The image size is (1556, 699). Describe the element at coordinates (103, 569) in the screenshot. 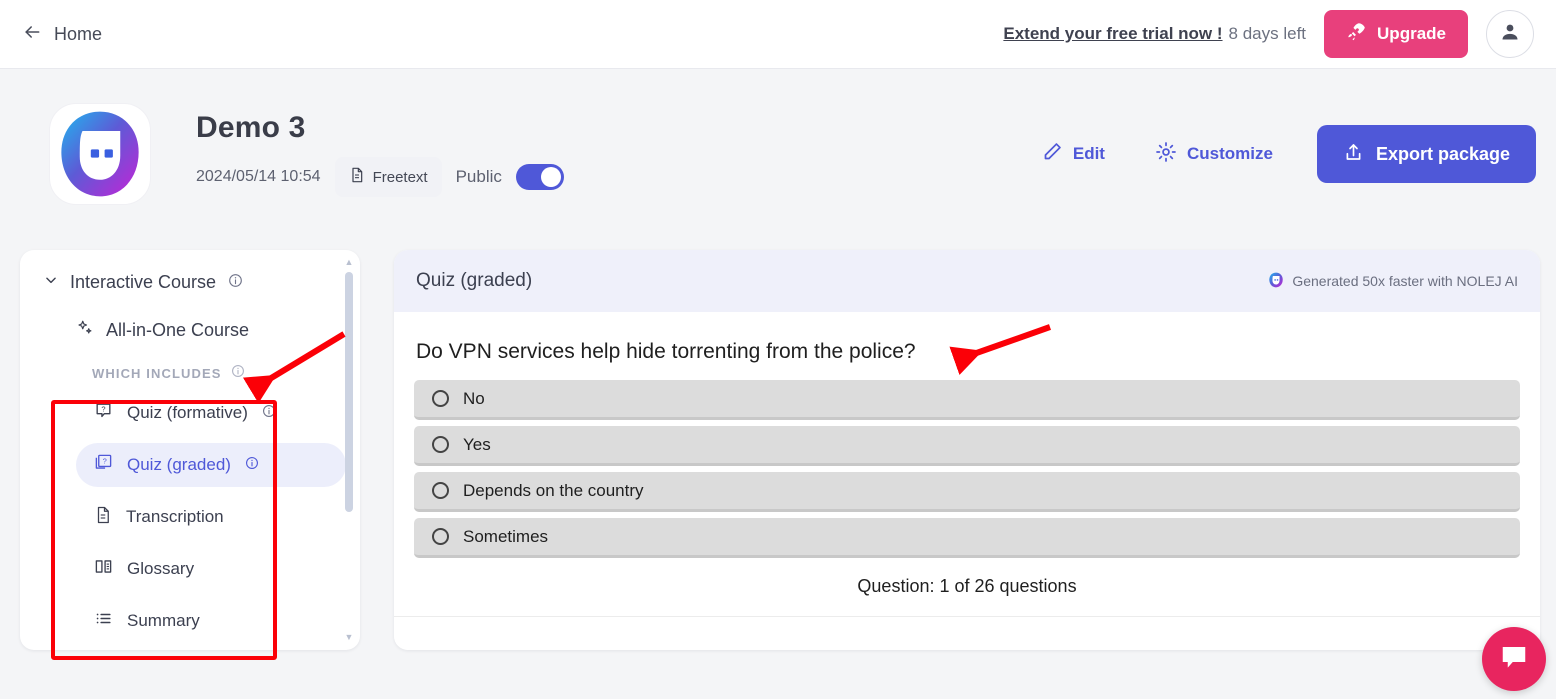

I see `open-book-icon` at that location.